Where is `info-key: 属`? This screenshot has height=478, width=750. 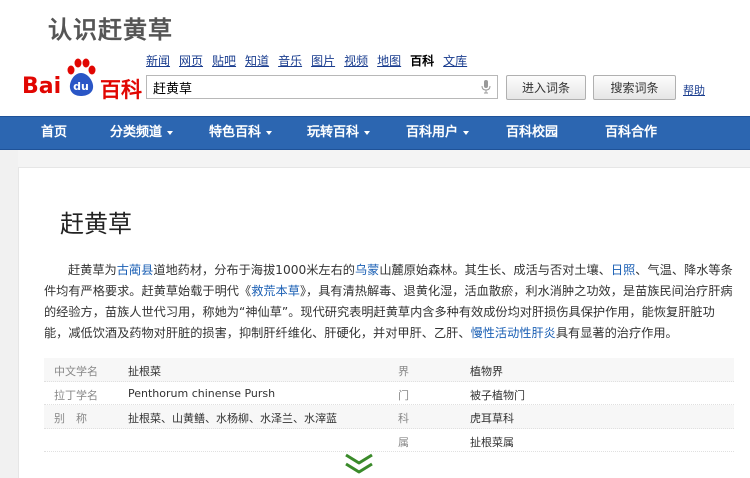 info-key: 属 is located at coordinates (403, 442).